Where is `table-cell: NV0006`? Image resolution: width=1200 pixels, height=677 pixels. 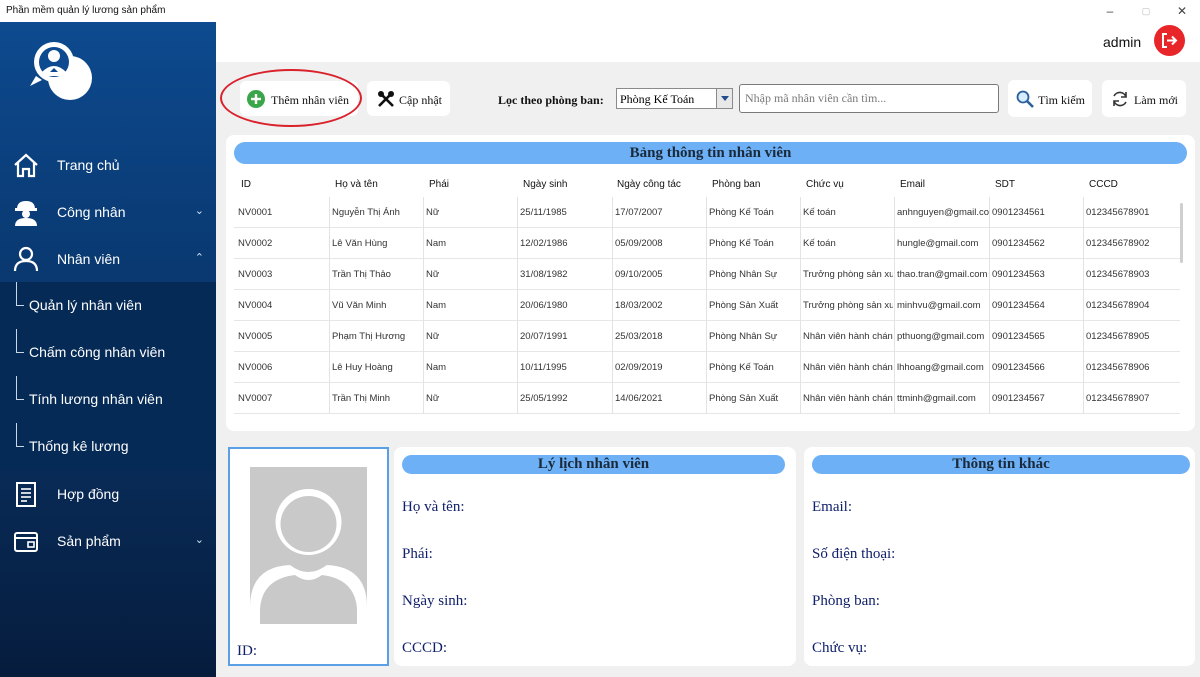
table-cell: NV0006 is located at coordinates (255, 367).